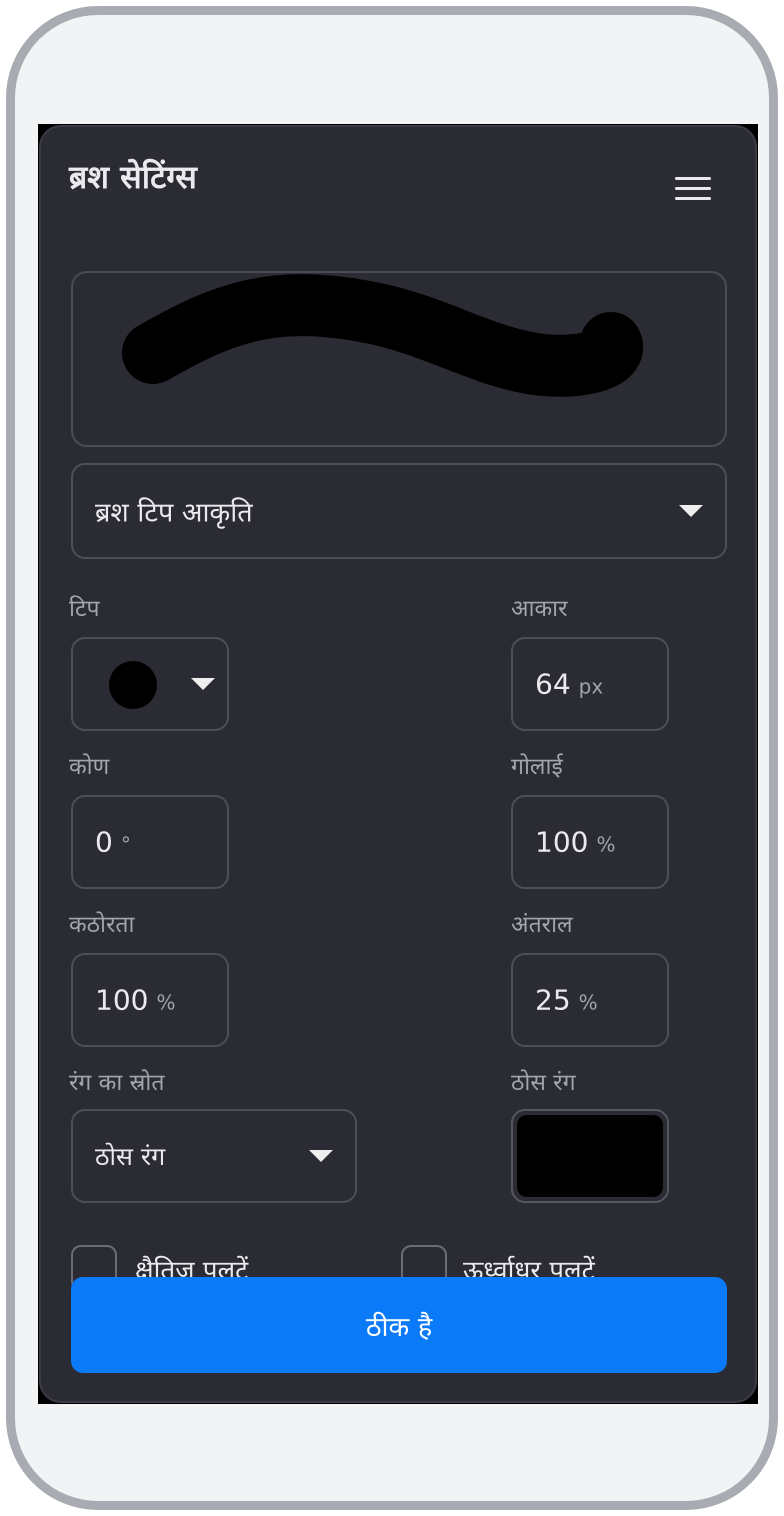  I want to click on round-tip-icon, so click(133, 685).